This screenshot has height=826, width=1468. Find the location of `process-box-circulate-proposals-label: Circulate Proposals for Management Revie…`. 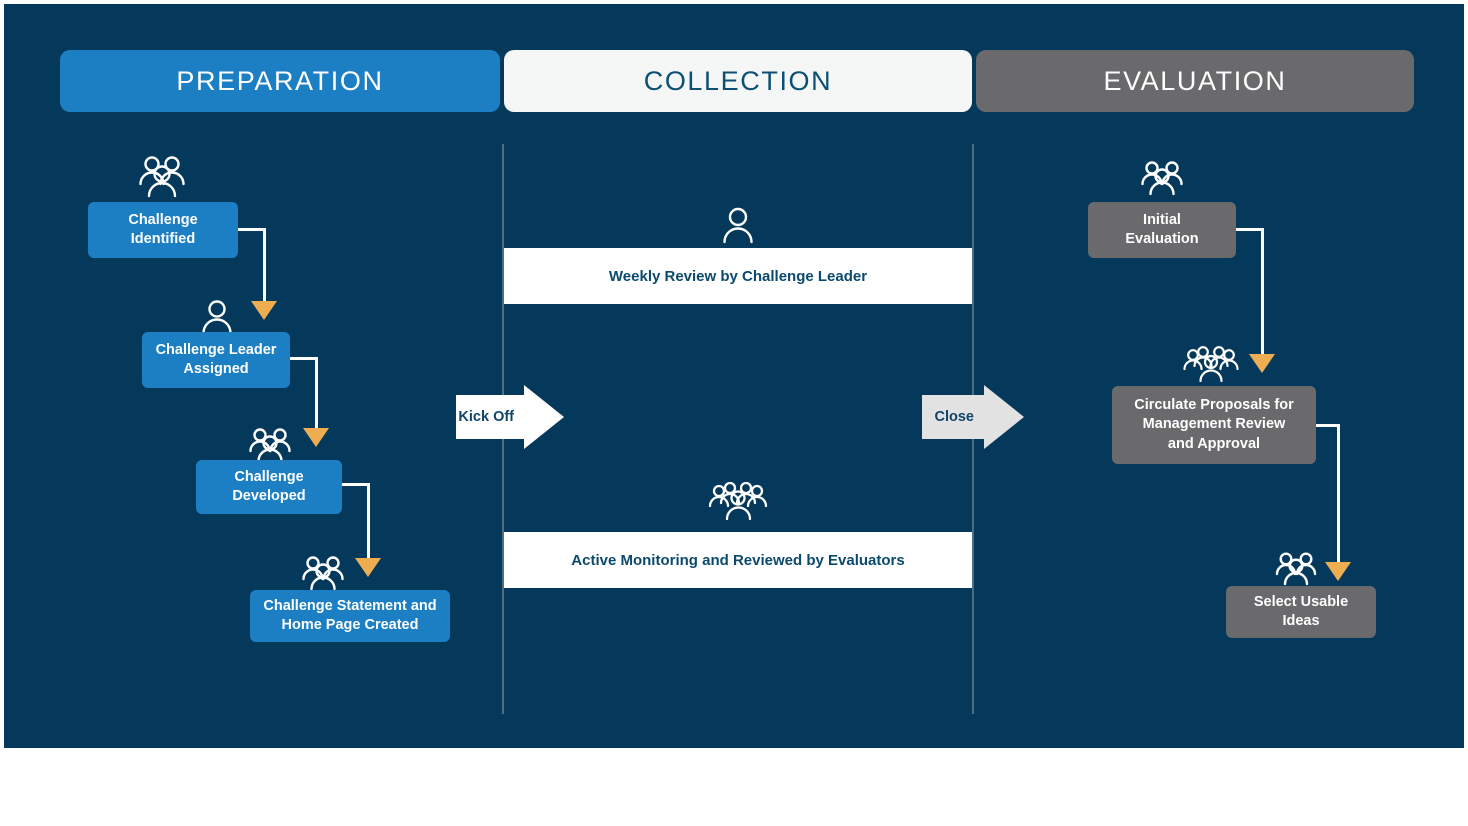

process-box-circulate-proposals-label: Circulate Proposals for Management Revie… is located at coordinates (1214, 424).